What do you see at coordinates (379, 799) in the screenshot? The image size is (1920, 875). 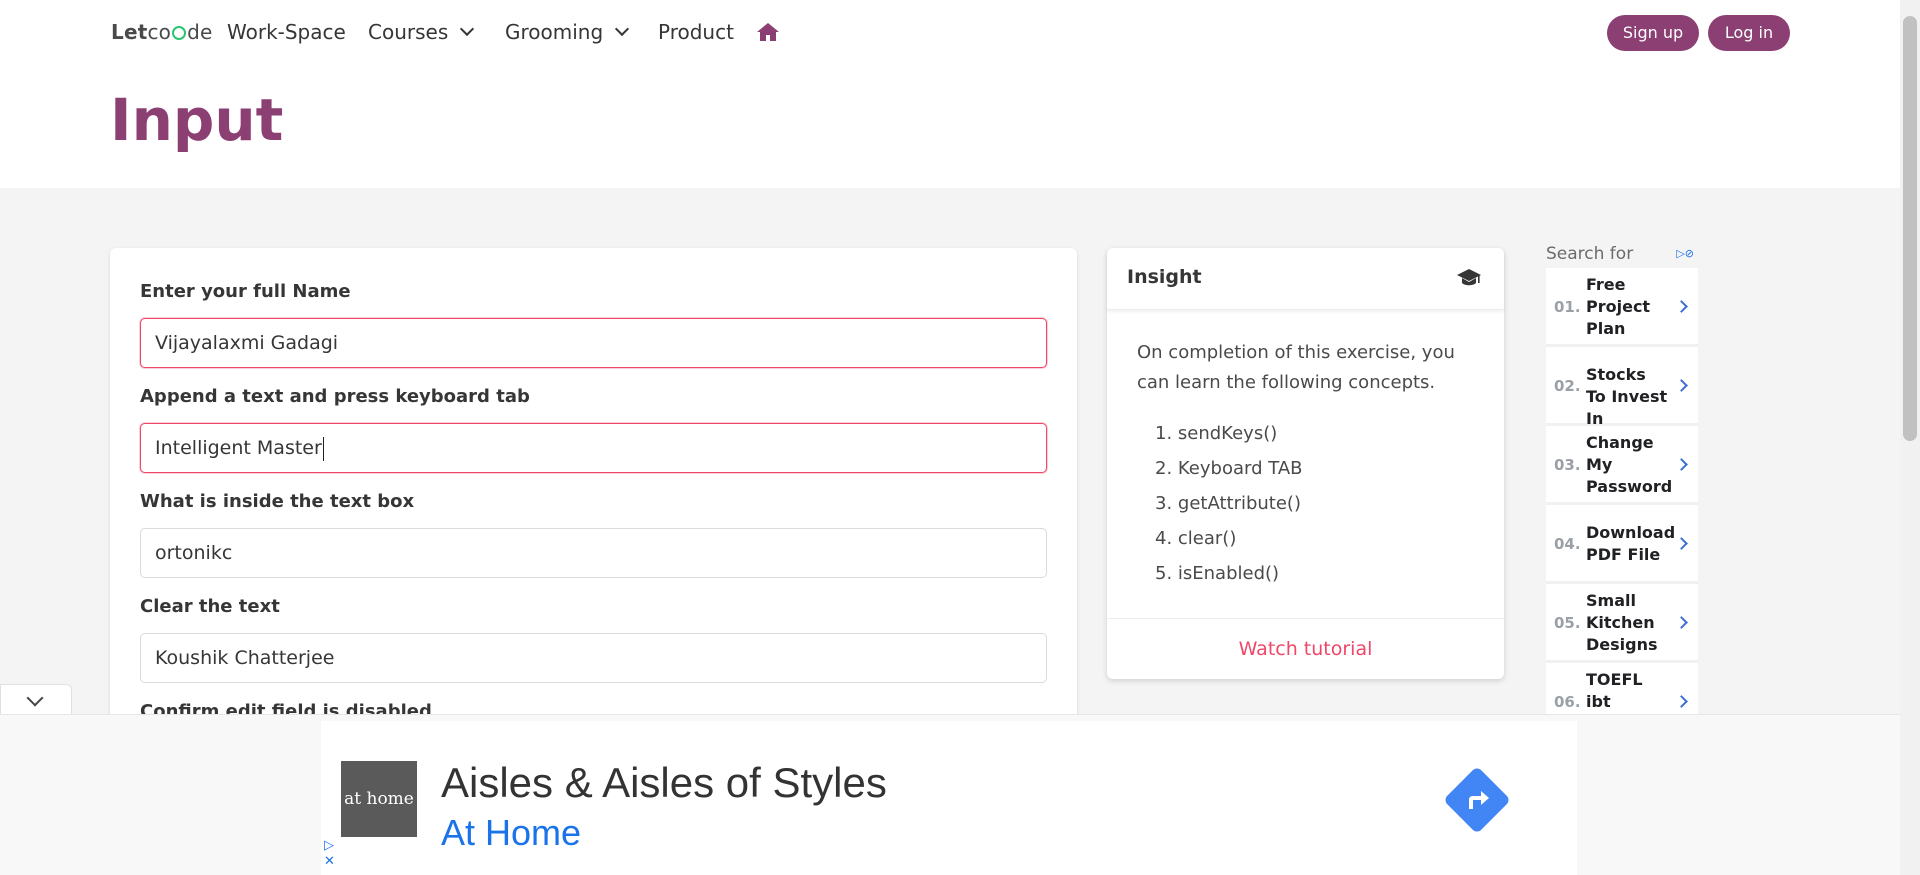 I see `at-home-logo: at home` at bounding box center [379, 799].